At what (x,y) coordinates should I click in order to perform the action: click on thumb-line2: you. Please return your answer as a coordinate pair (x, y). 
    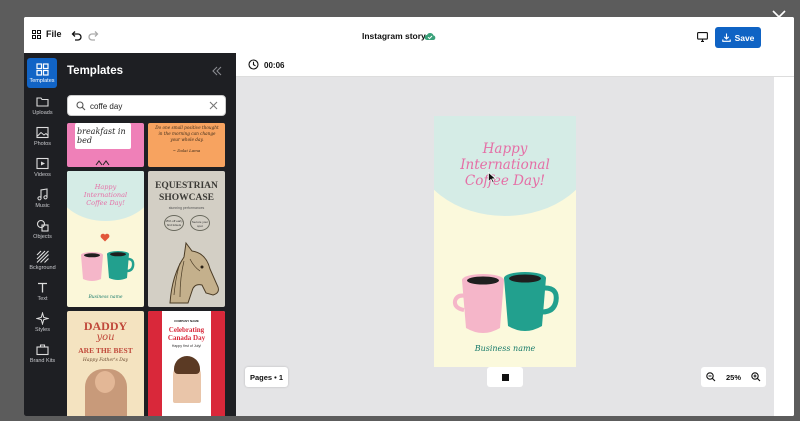
    Looking at the image, I should click on (105, 337).